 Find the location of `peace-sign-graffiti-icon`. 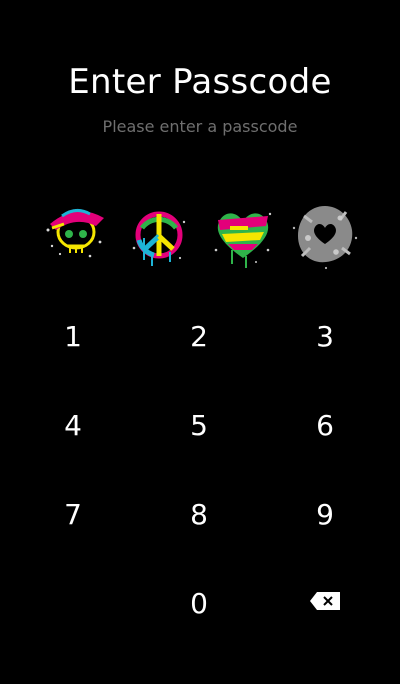

peace-sign-graffiti-icon is located at coordinates (159, 235).